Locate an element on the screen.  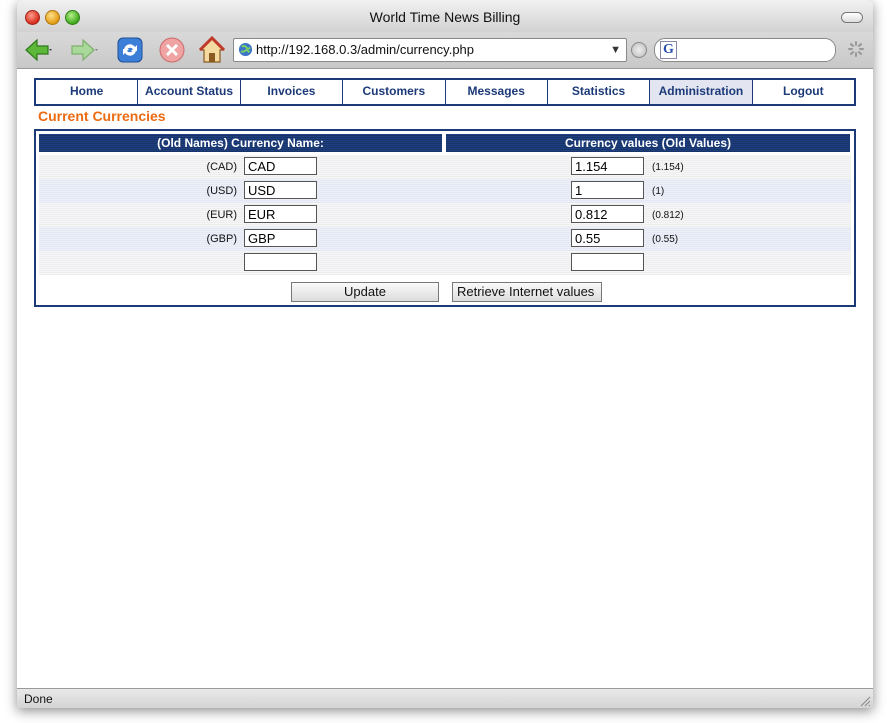
new-currency-row is located at coordinates (445, 263).